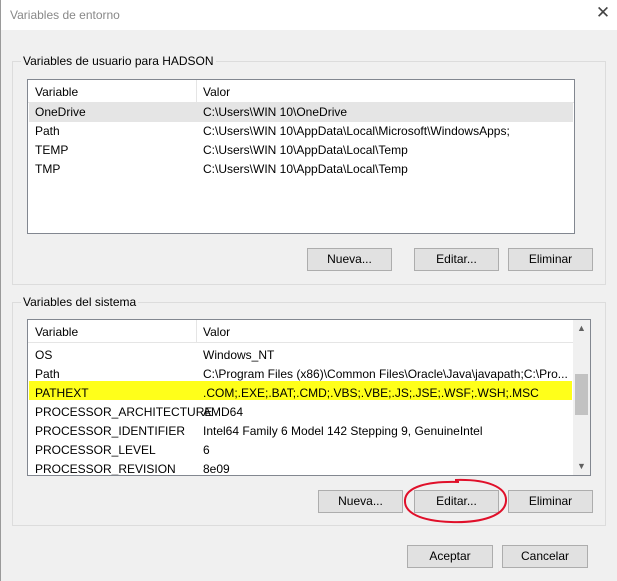 Image resolution: width=617 pixels, height=581 pixels. I want to click on user-delete-button: Eliminar, so click(550, 259).